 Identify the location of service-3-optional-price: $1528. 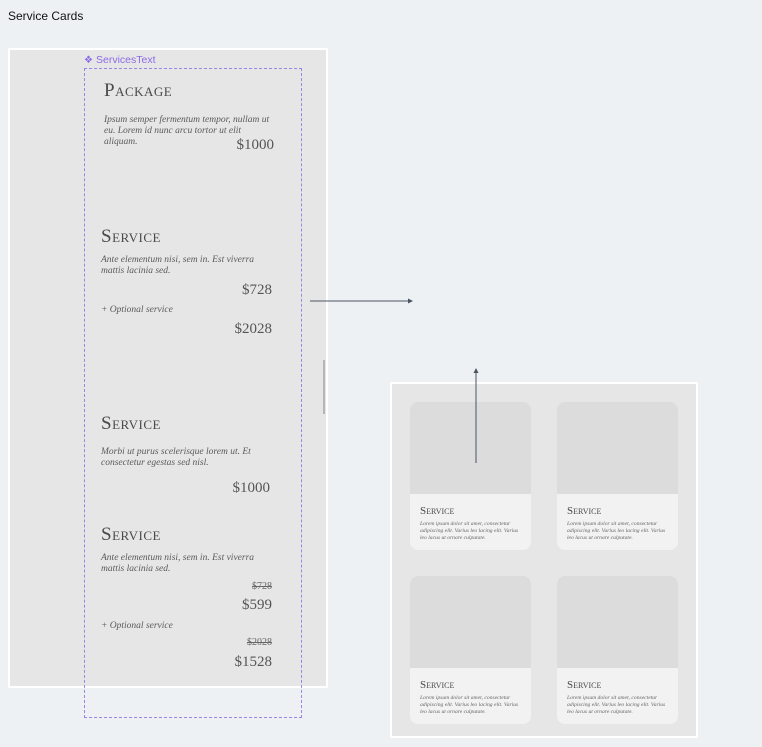
(253, 662).